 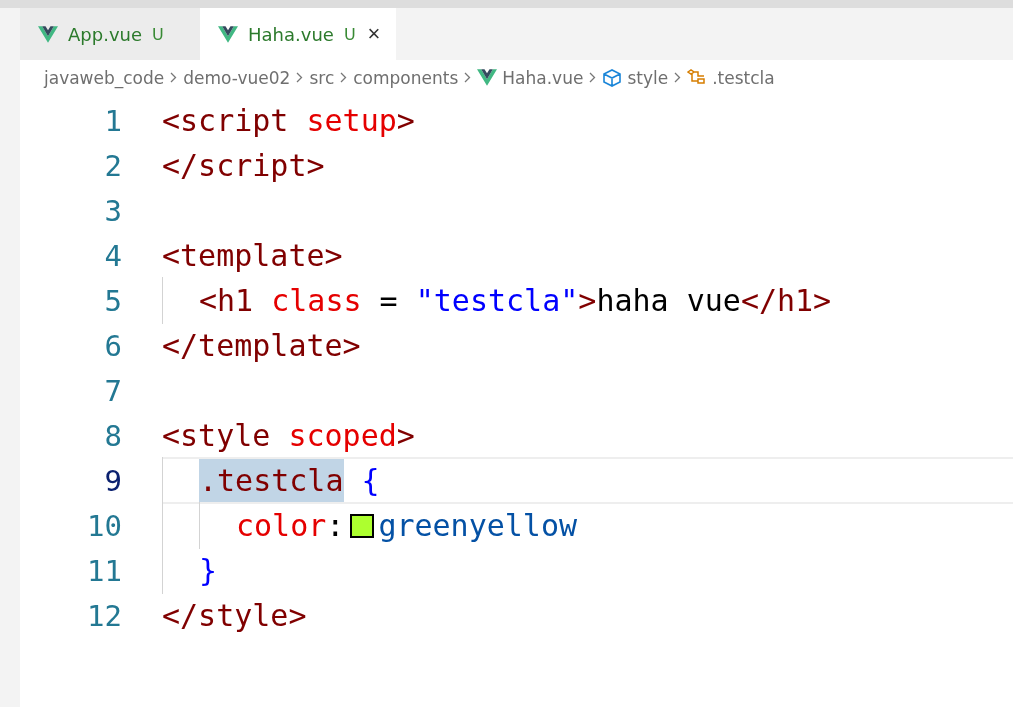 I want to click on editor-tab: Haha.vue U ×, so click(x=298, y=34).